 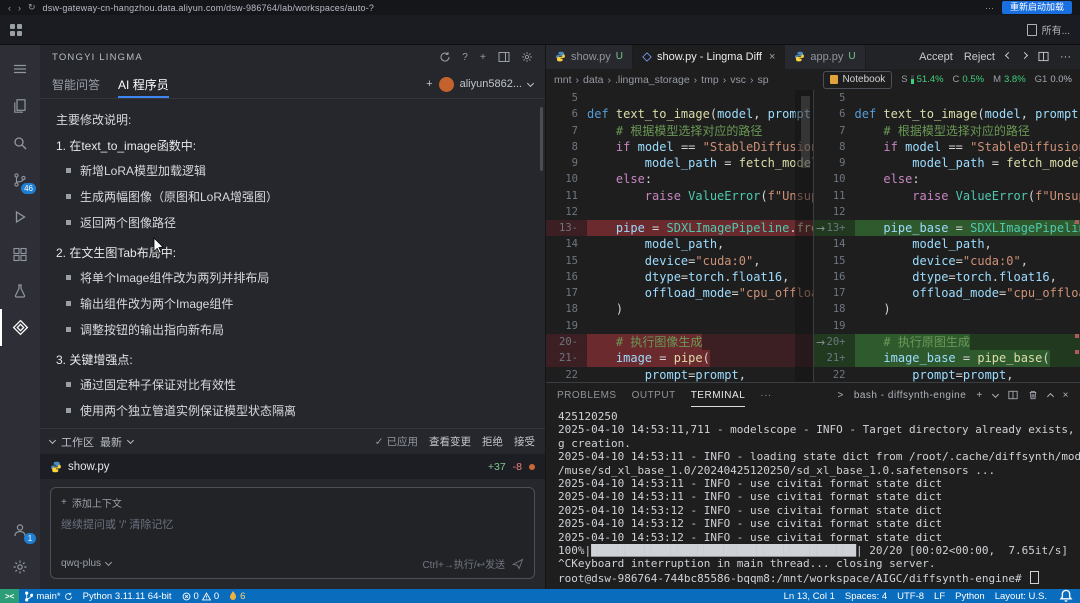 I want to click on tab-app-py: app.py U, so click(x=825, y=56).